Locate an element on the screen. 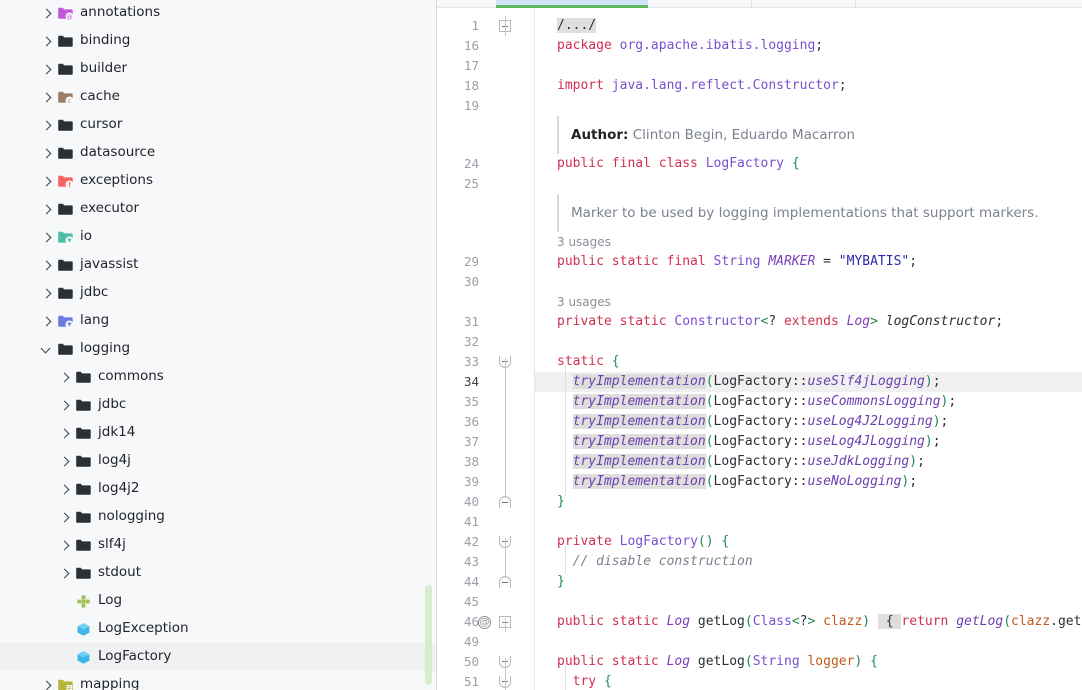  tree-item-slf4j: slf4j is located at coordinates (218, 545).